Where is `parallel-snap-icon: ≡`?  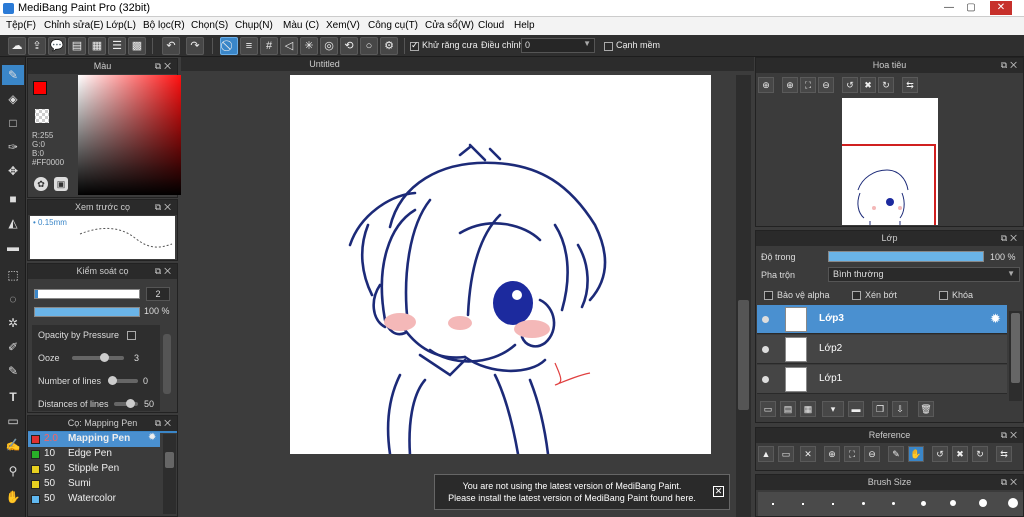
parallel-snap-icon: ≡ is located at coordinates (249, 46).